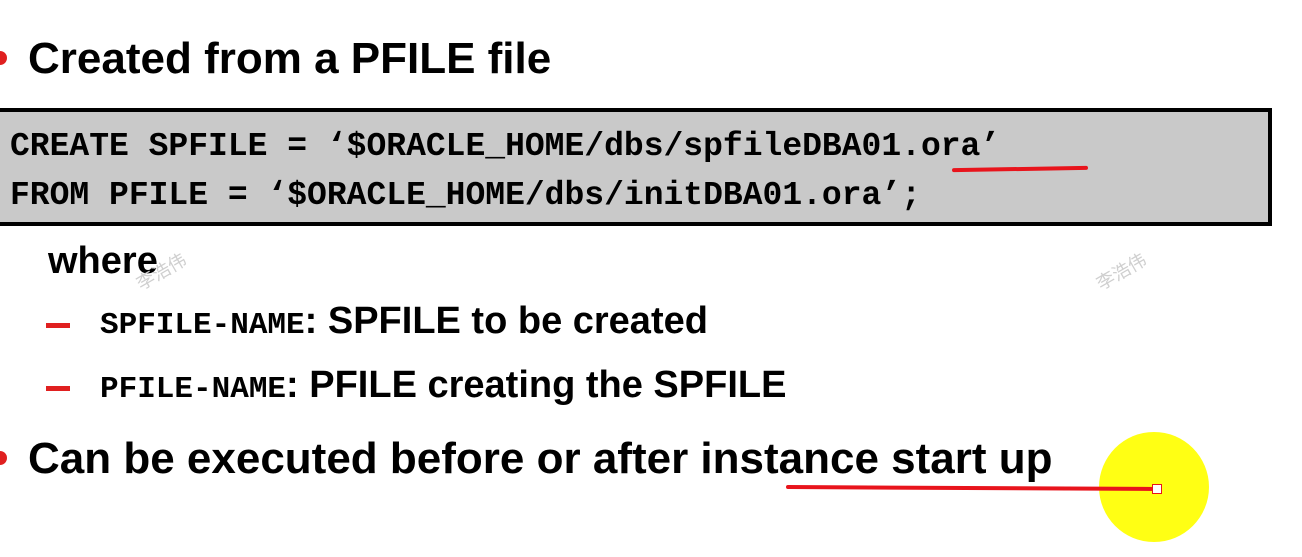 This screenshot has height=557, width=1302. I want to click on pen-tip-marker, so click(1157, 489).